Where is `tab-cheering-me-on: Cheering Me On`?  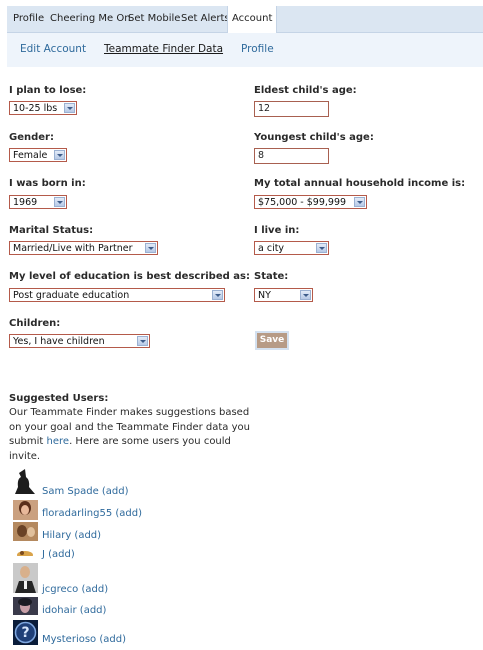
tab-cheering-me-on: Cheering Me On is located at coordinates (90, 19).